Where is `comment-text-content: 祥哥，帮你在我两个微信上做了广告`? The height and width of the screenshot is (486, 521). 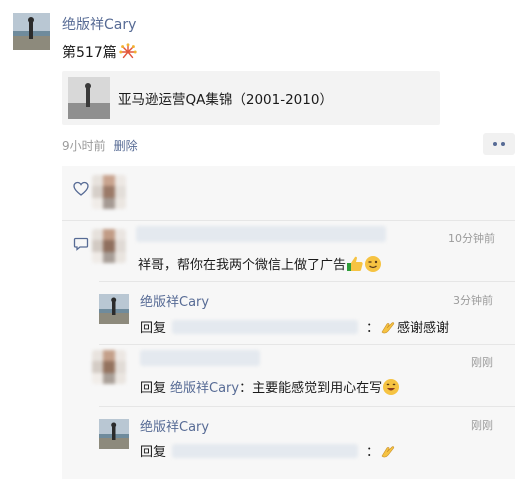
comment-text-content: 祥哥，帮你在我两个微信上做了广告 is located at coordinates (242, 265).